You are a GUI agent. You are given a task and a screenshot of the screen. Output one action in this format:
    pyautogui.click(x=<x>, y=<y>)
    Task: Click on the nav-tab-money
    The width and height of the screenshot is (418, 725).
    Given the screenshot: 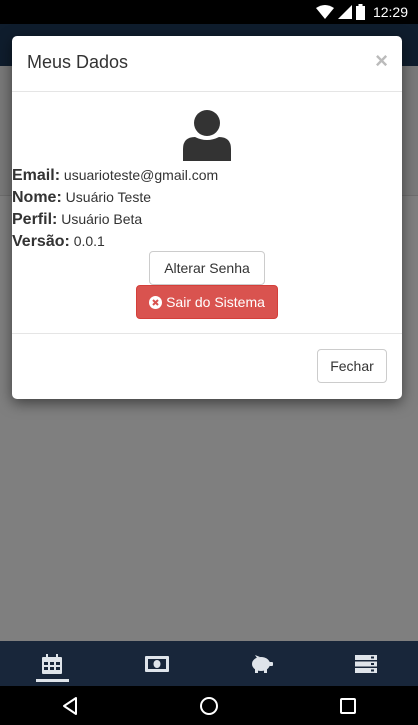 What is the action you would take?
    pyautogui.click(x=157, y=663)
    